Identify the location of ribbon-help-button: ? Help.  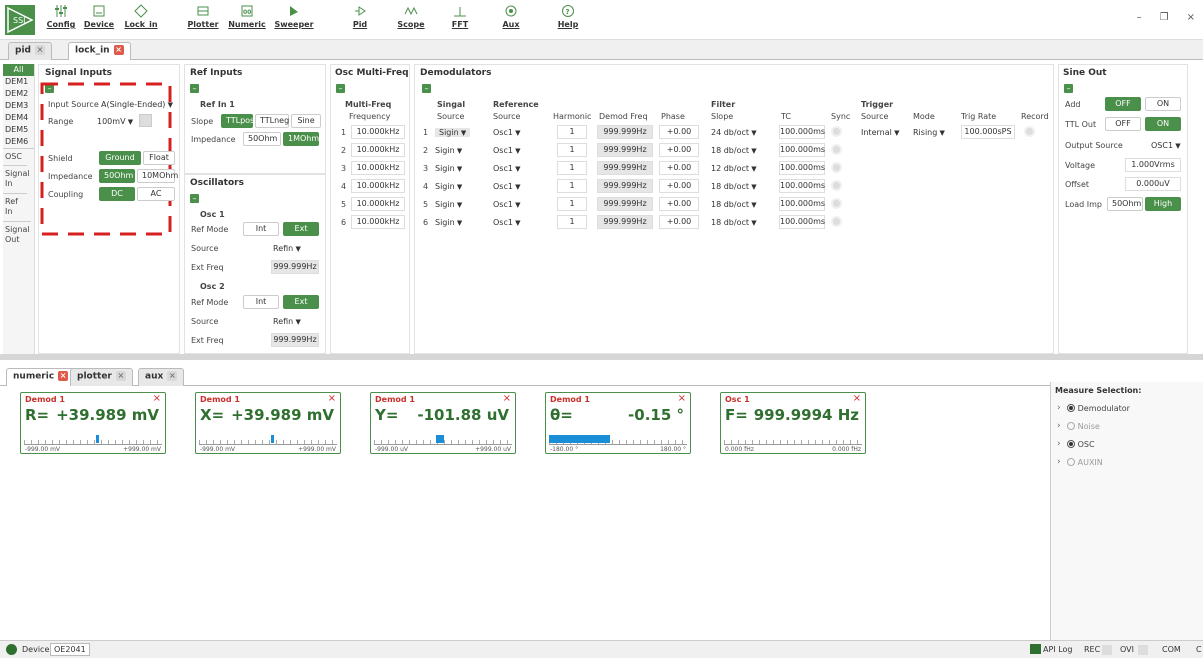
(568, 20).